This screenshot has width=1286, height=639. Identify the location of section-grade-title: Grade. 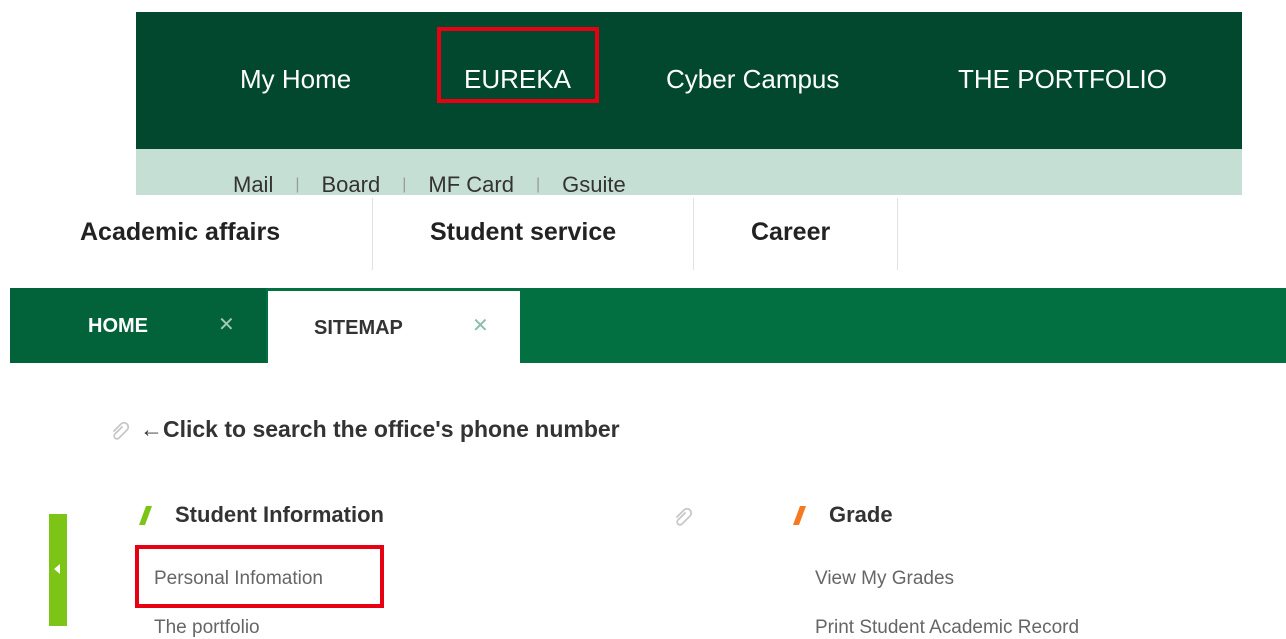
(841, 515).